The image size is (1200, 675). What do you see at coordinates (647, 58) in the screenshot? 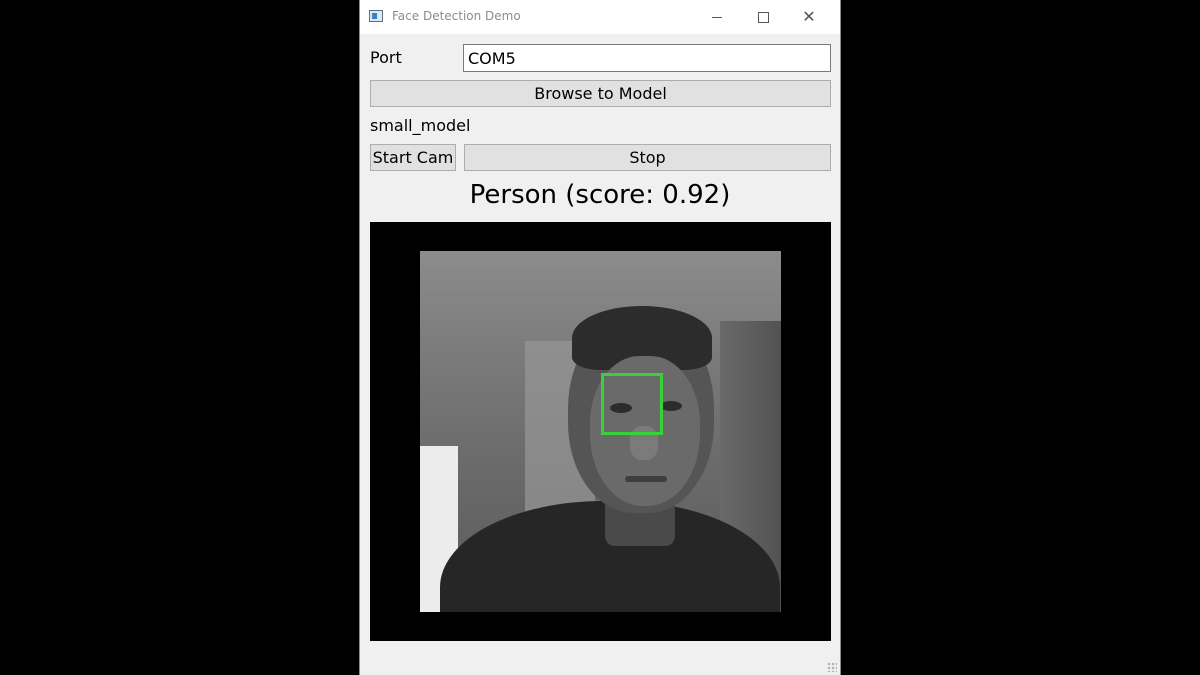
I see `port-input` at bounding box center [647, 58].